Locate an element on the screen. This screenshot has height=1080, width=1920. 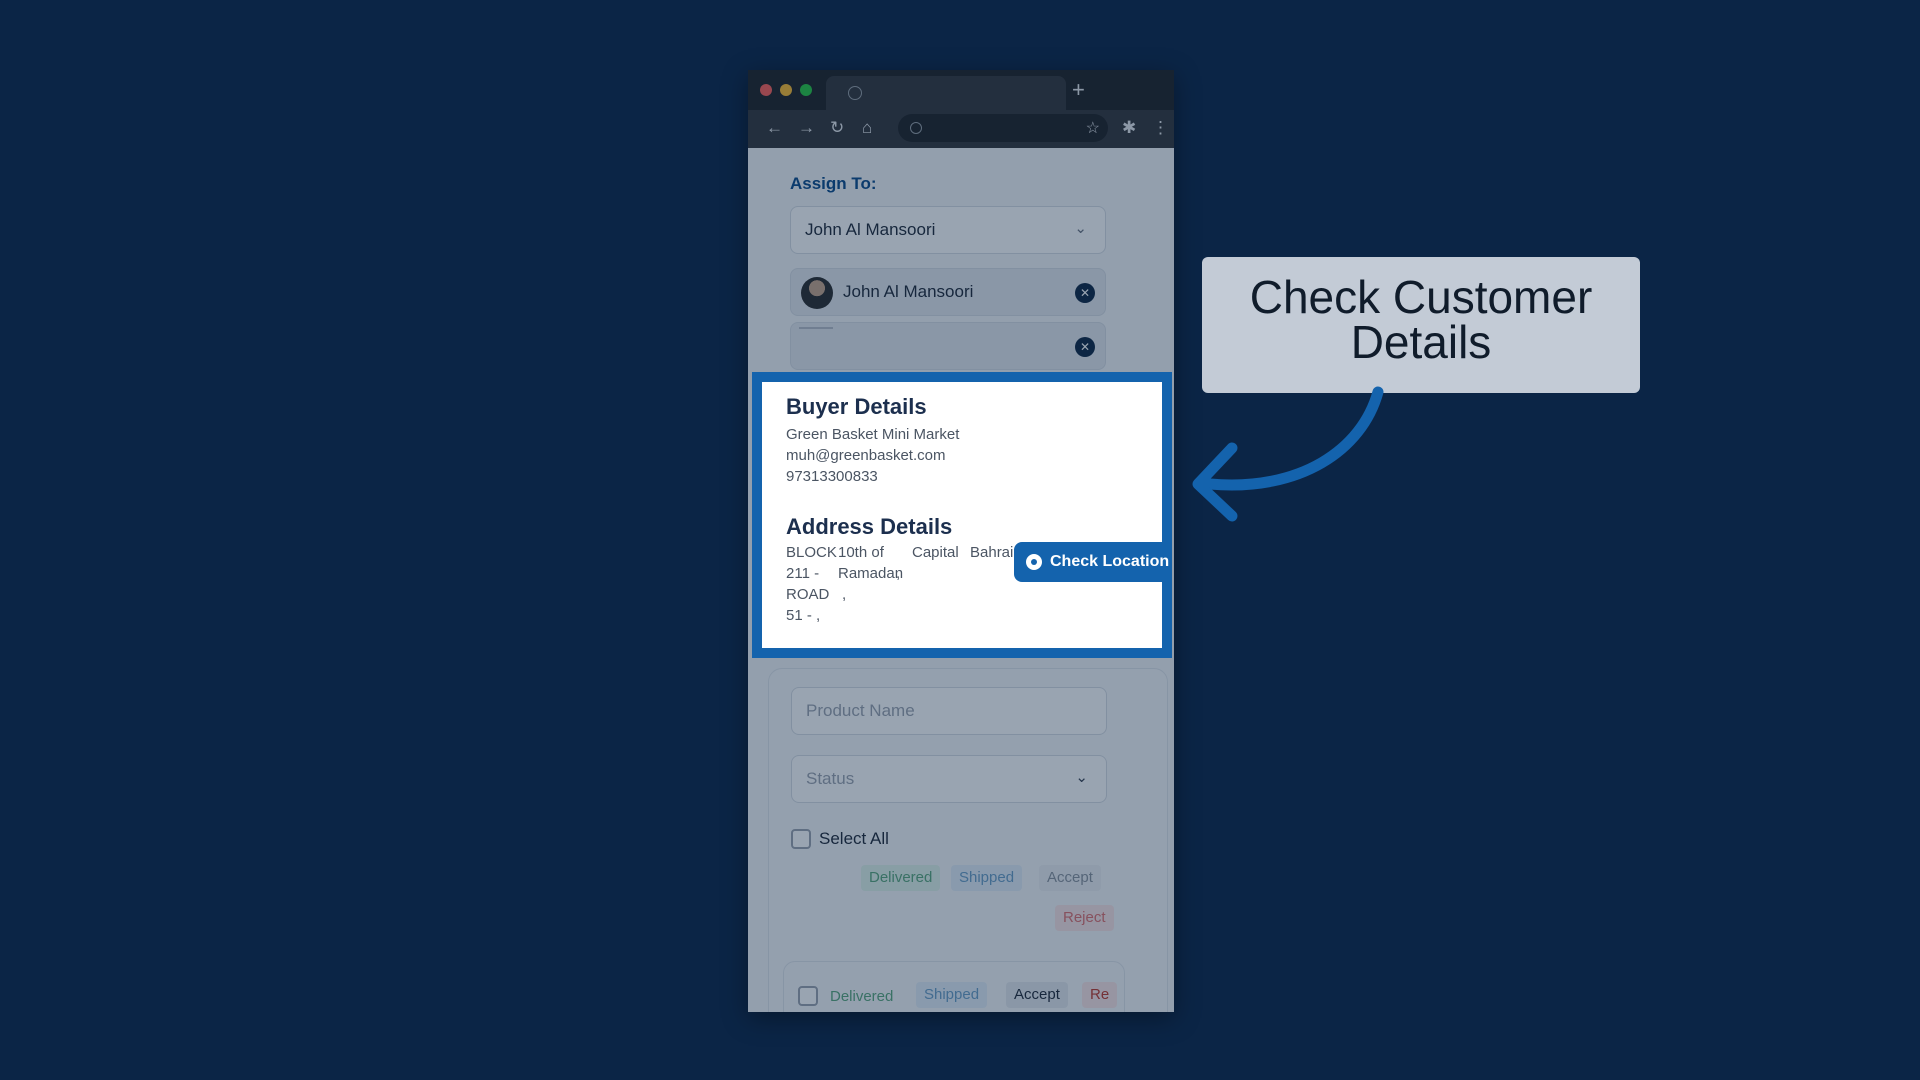
assignee-chip: John Al Mansoori ✕ is located at coordinates (948, 292).